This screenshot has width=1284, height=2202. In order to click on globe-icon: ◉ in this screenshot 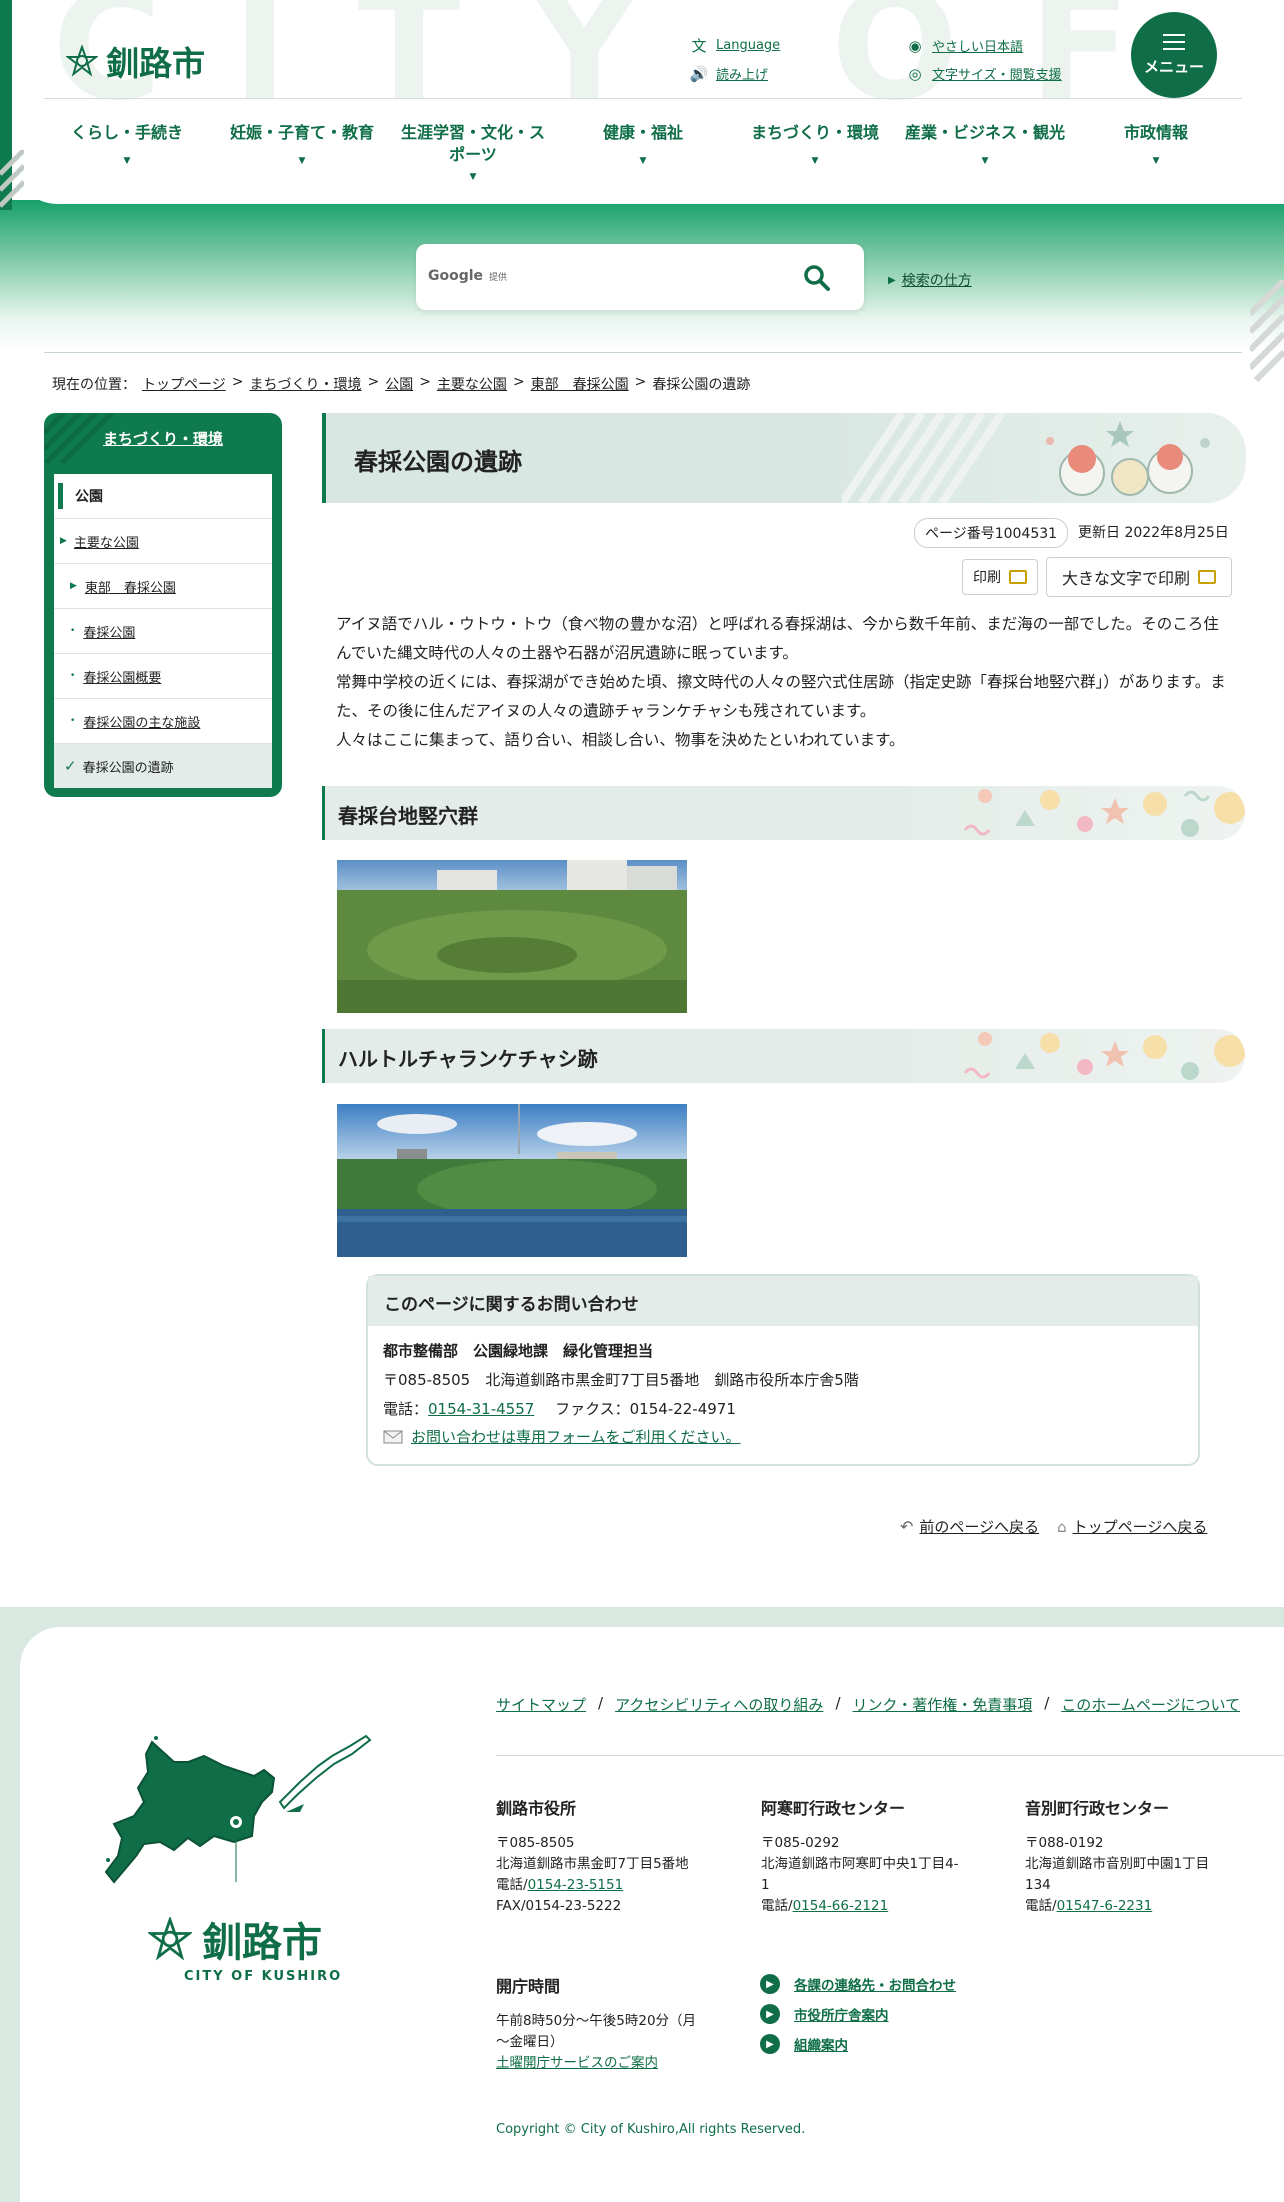, I will do `click(915, 45)`.